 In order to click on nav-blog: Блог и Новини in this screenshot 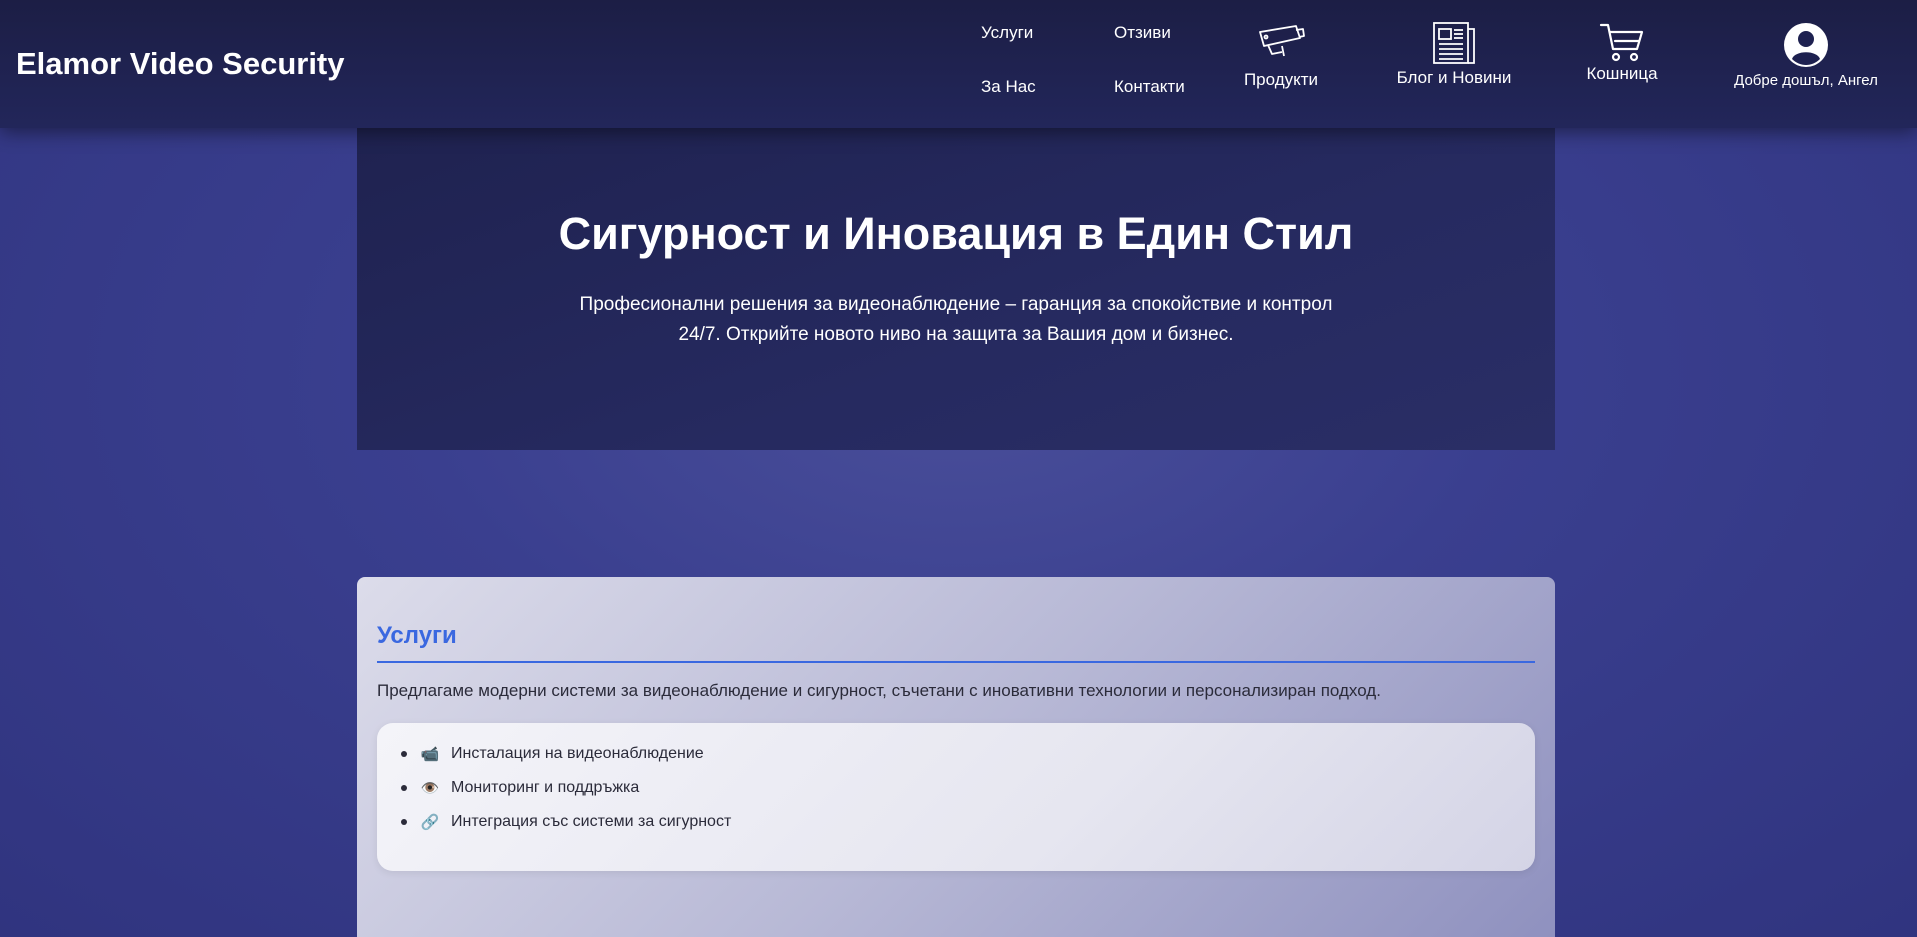, I will do `click(1454, 54)`.